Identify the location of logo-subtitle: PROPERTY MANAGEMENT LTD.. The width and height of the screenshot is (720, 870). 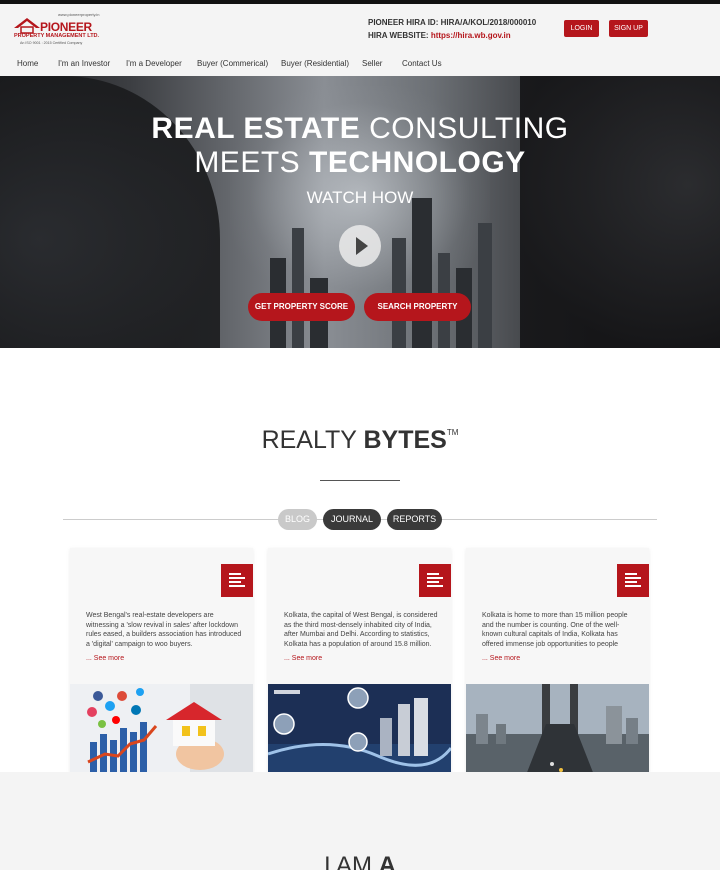
(57, 36).